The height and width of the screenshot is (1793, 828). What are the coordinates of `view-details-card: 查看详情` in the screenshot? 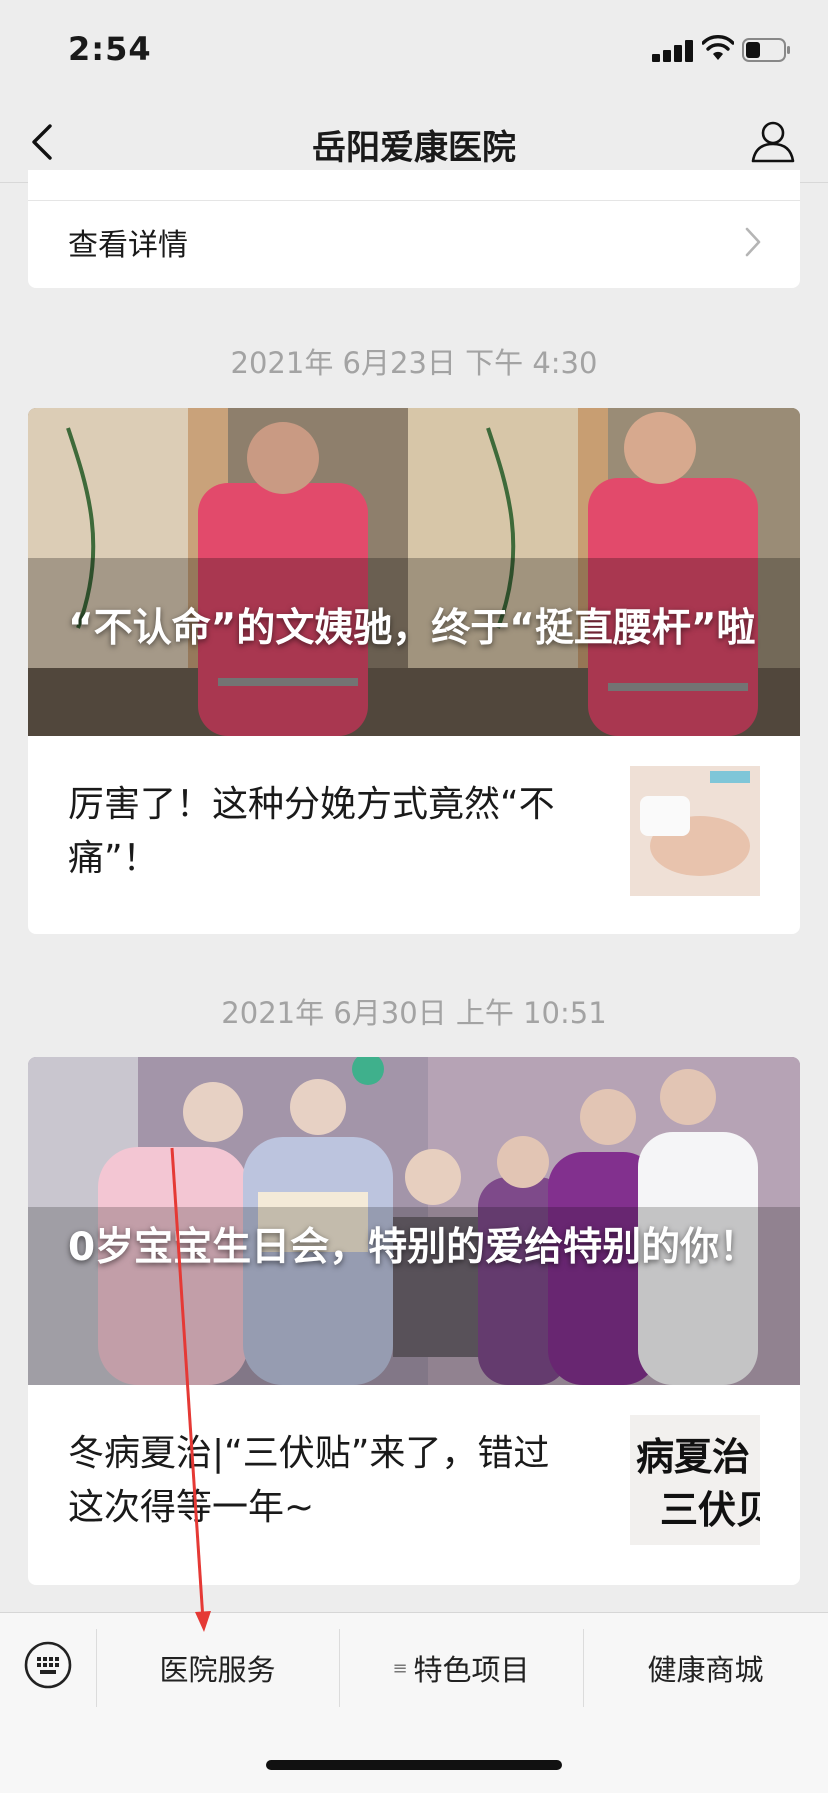 It's located at (414, 229).